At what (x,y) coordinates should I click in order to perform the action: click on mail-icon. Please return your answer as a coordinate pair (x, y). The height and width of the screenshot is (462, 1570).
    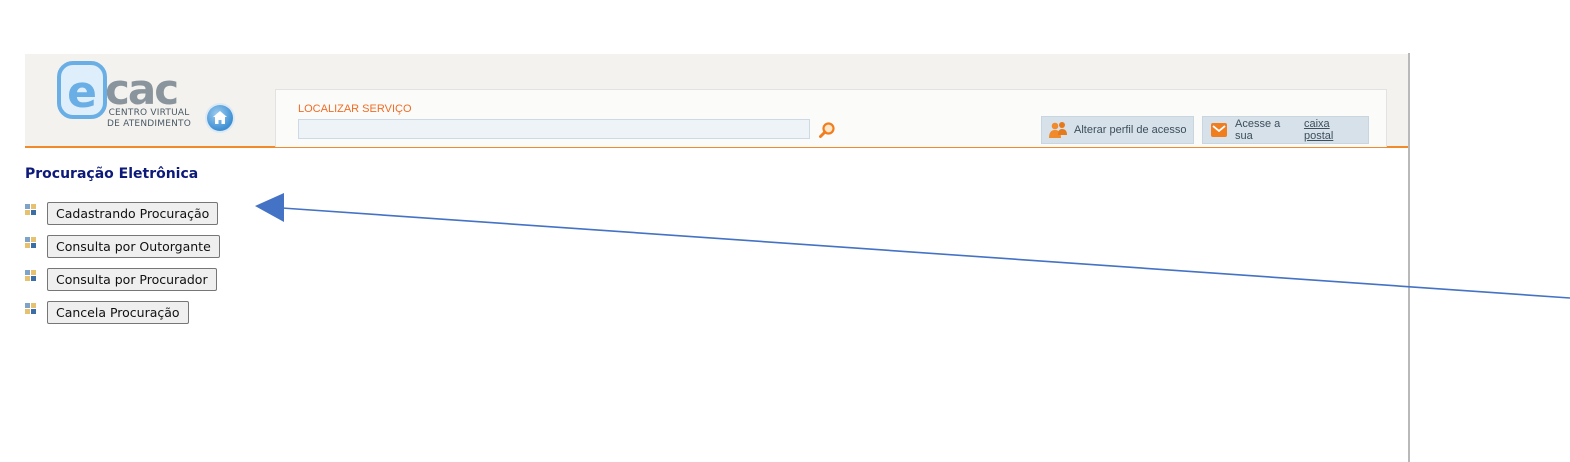
    Looking at the image, I should click on (1219, 130).